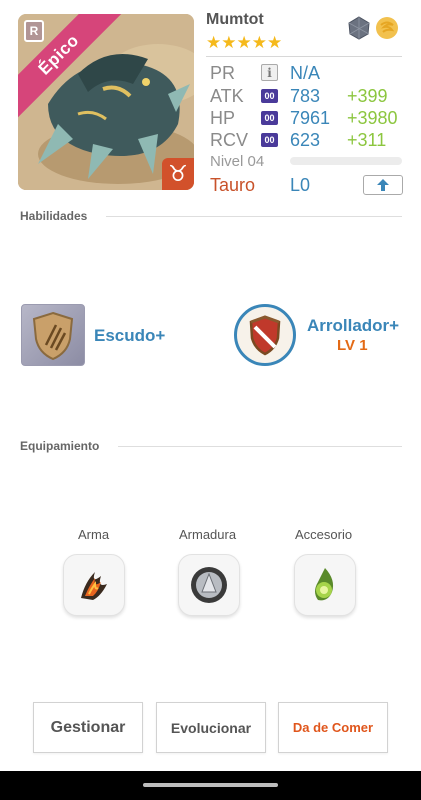  I want to click on green-leaf-accessory-icon, so click(324, 584).